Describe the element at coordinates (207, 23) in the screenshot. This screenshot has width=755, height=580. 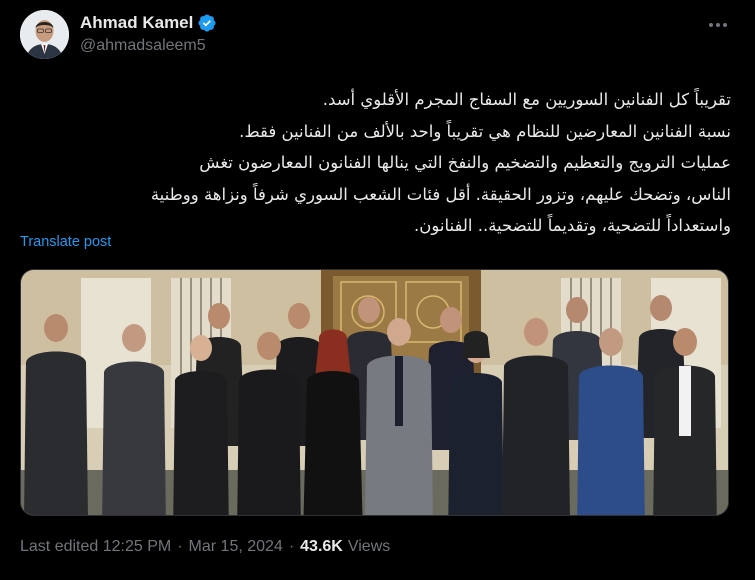
I see `verified-badge-icon` at that location.